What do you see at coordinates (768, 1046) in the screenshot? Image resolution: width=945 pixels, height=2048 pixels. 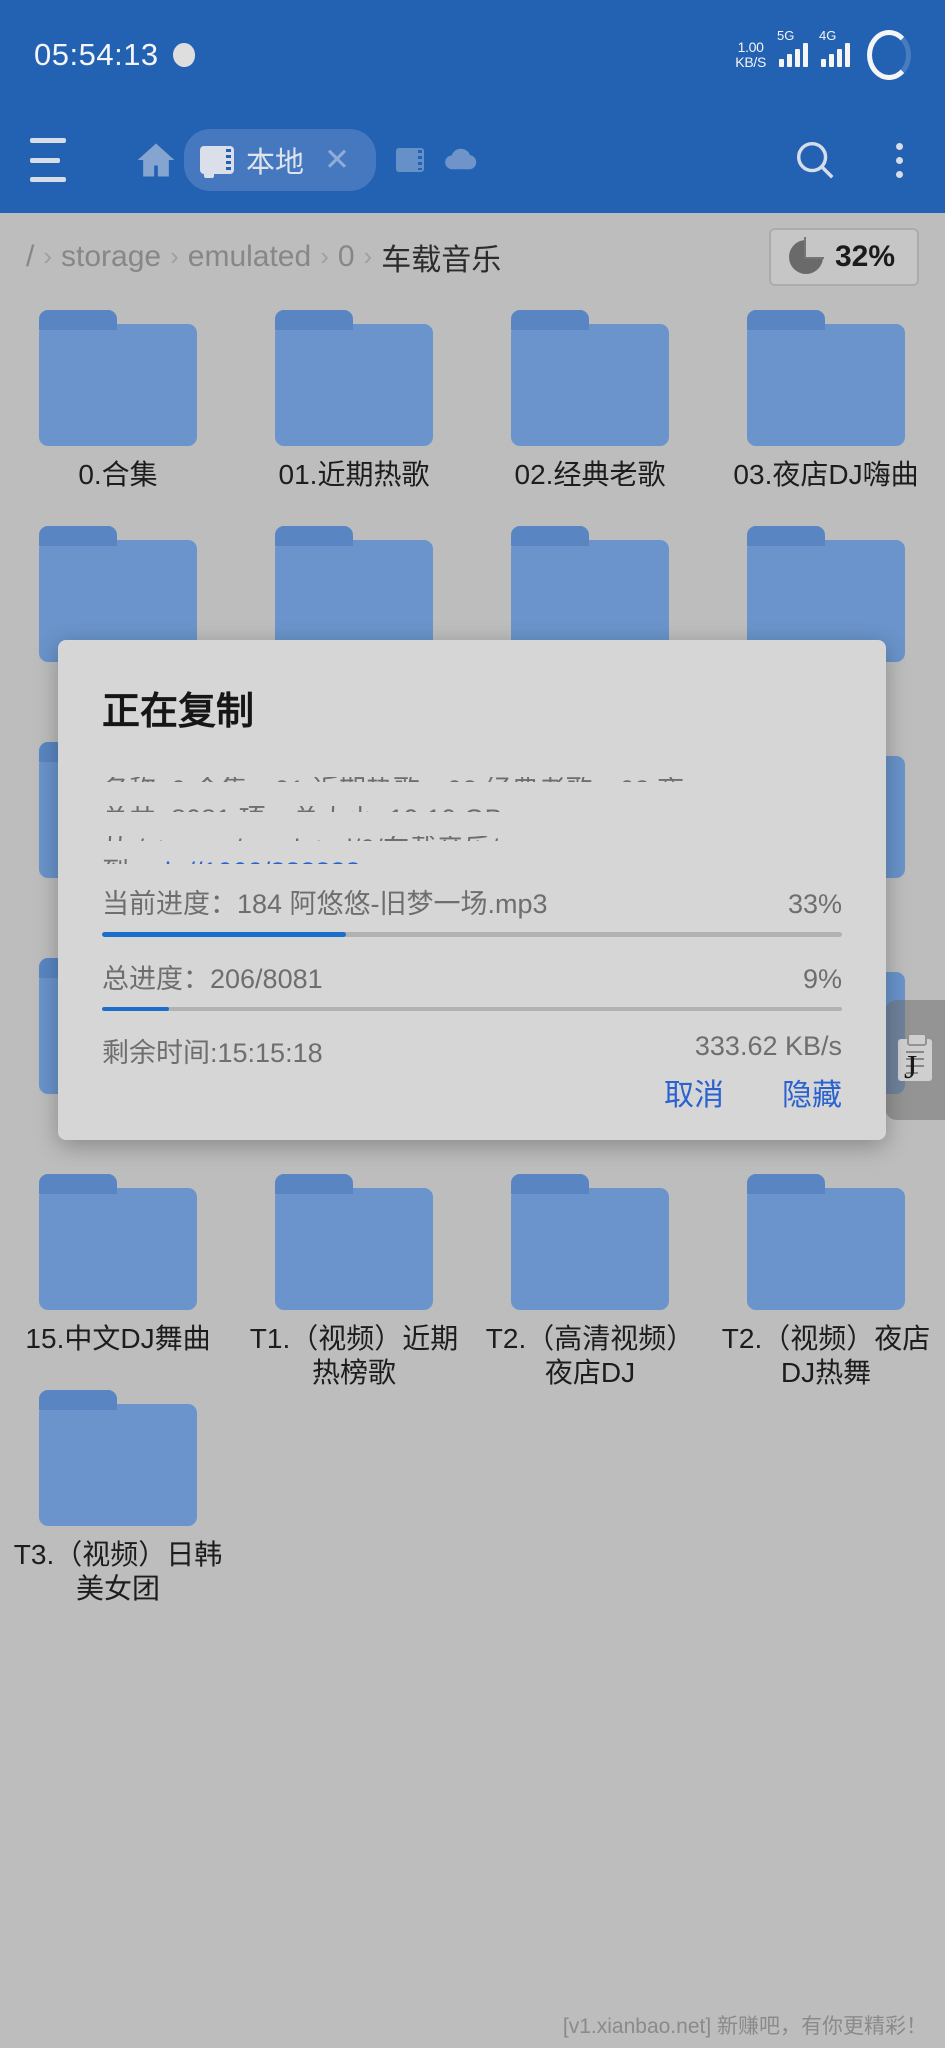 I see `transfer-speed-label: 333.62 KB/s` at bounding box center [768, 1046].